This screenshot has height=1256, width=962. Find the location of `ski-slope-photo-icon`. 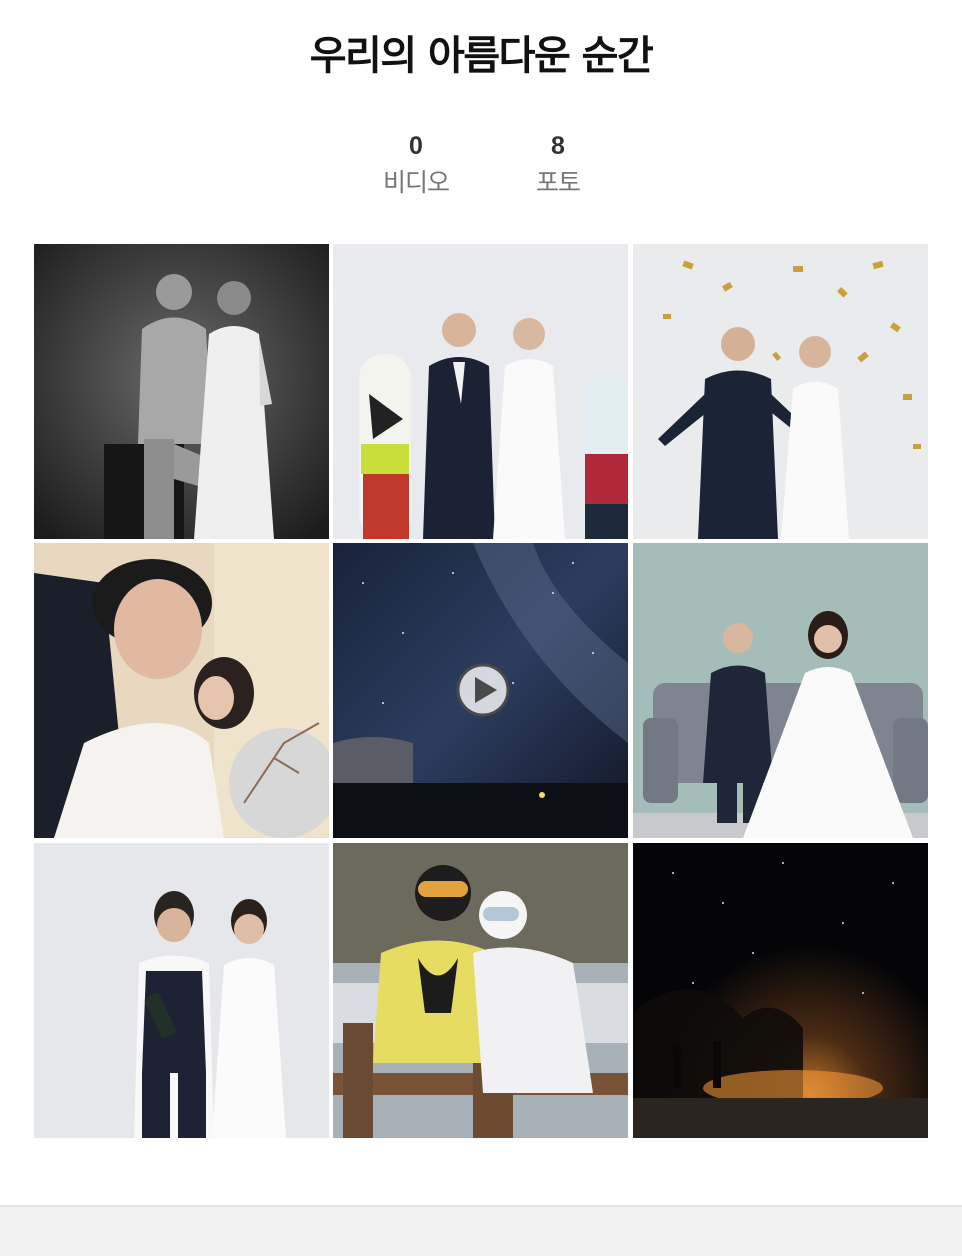

ski-slope-photo-icon is located at coordinates (480, 990).